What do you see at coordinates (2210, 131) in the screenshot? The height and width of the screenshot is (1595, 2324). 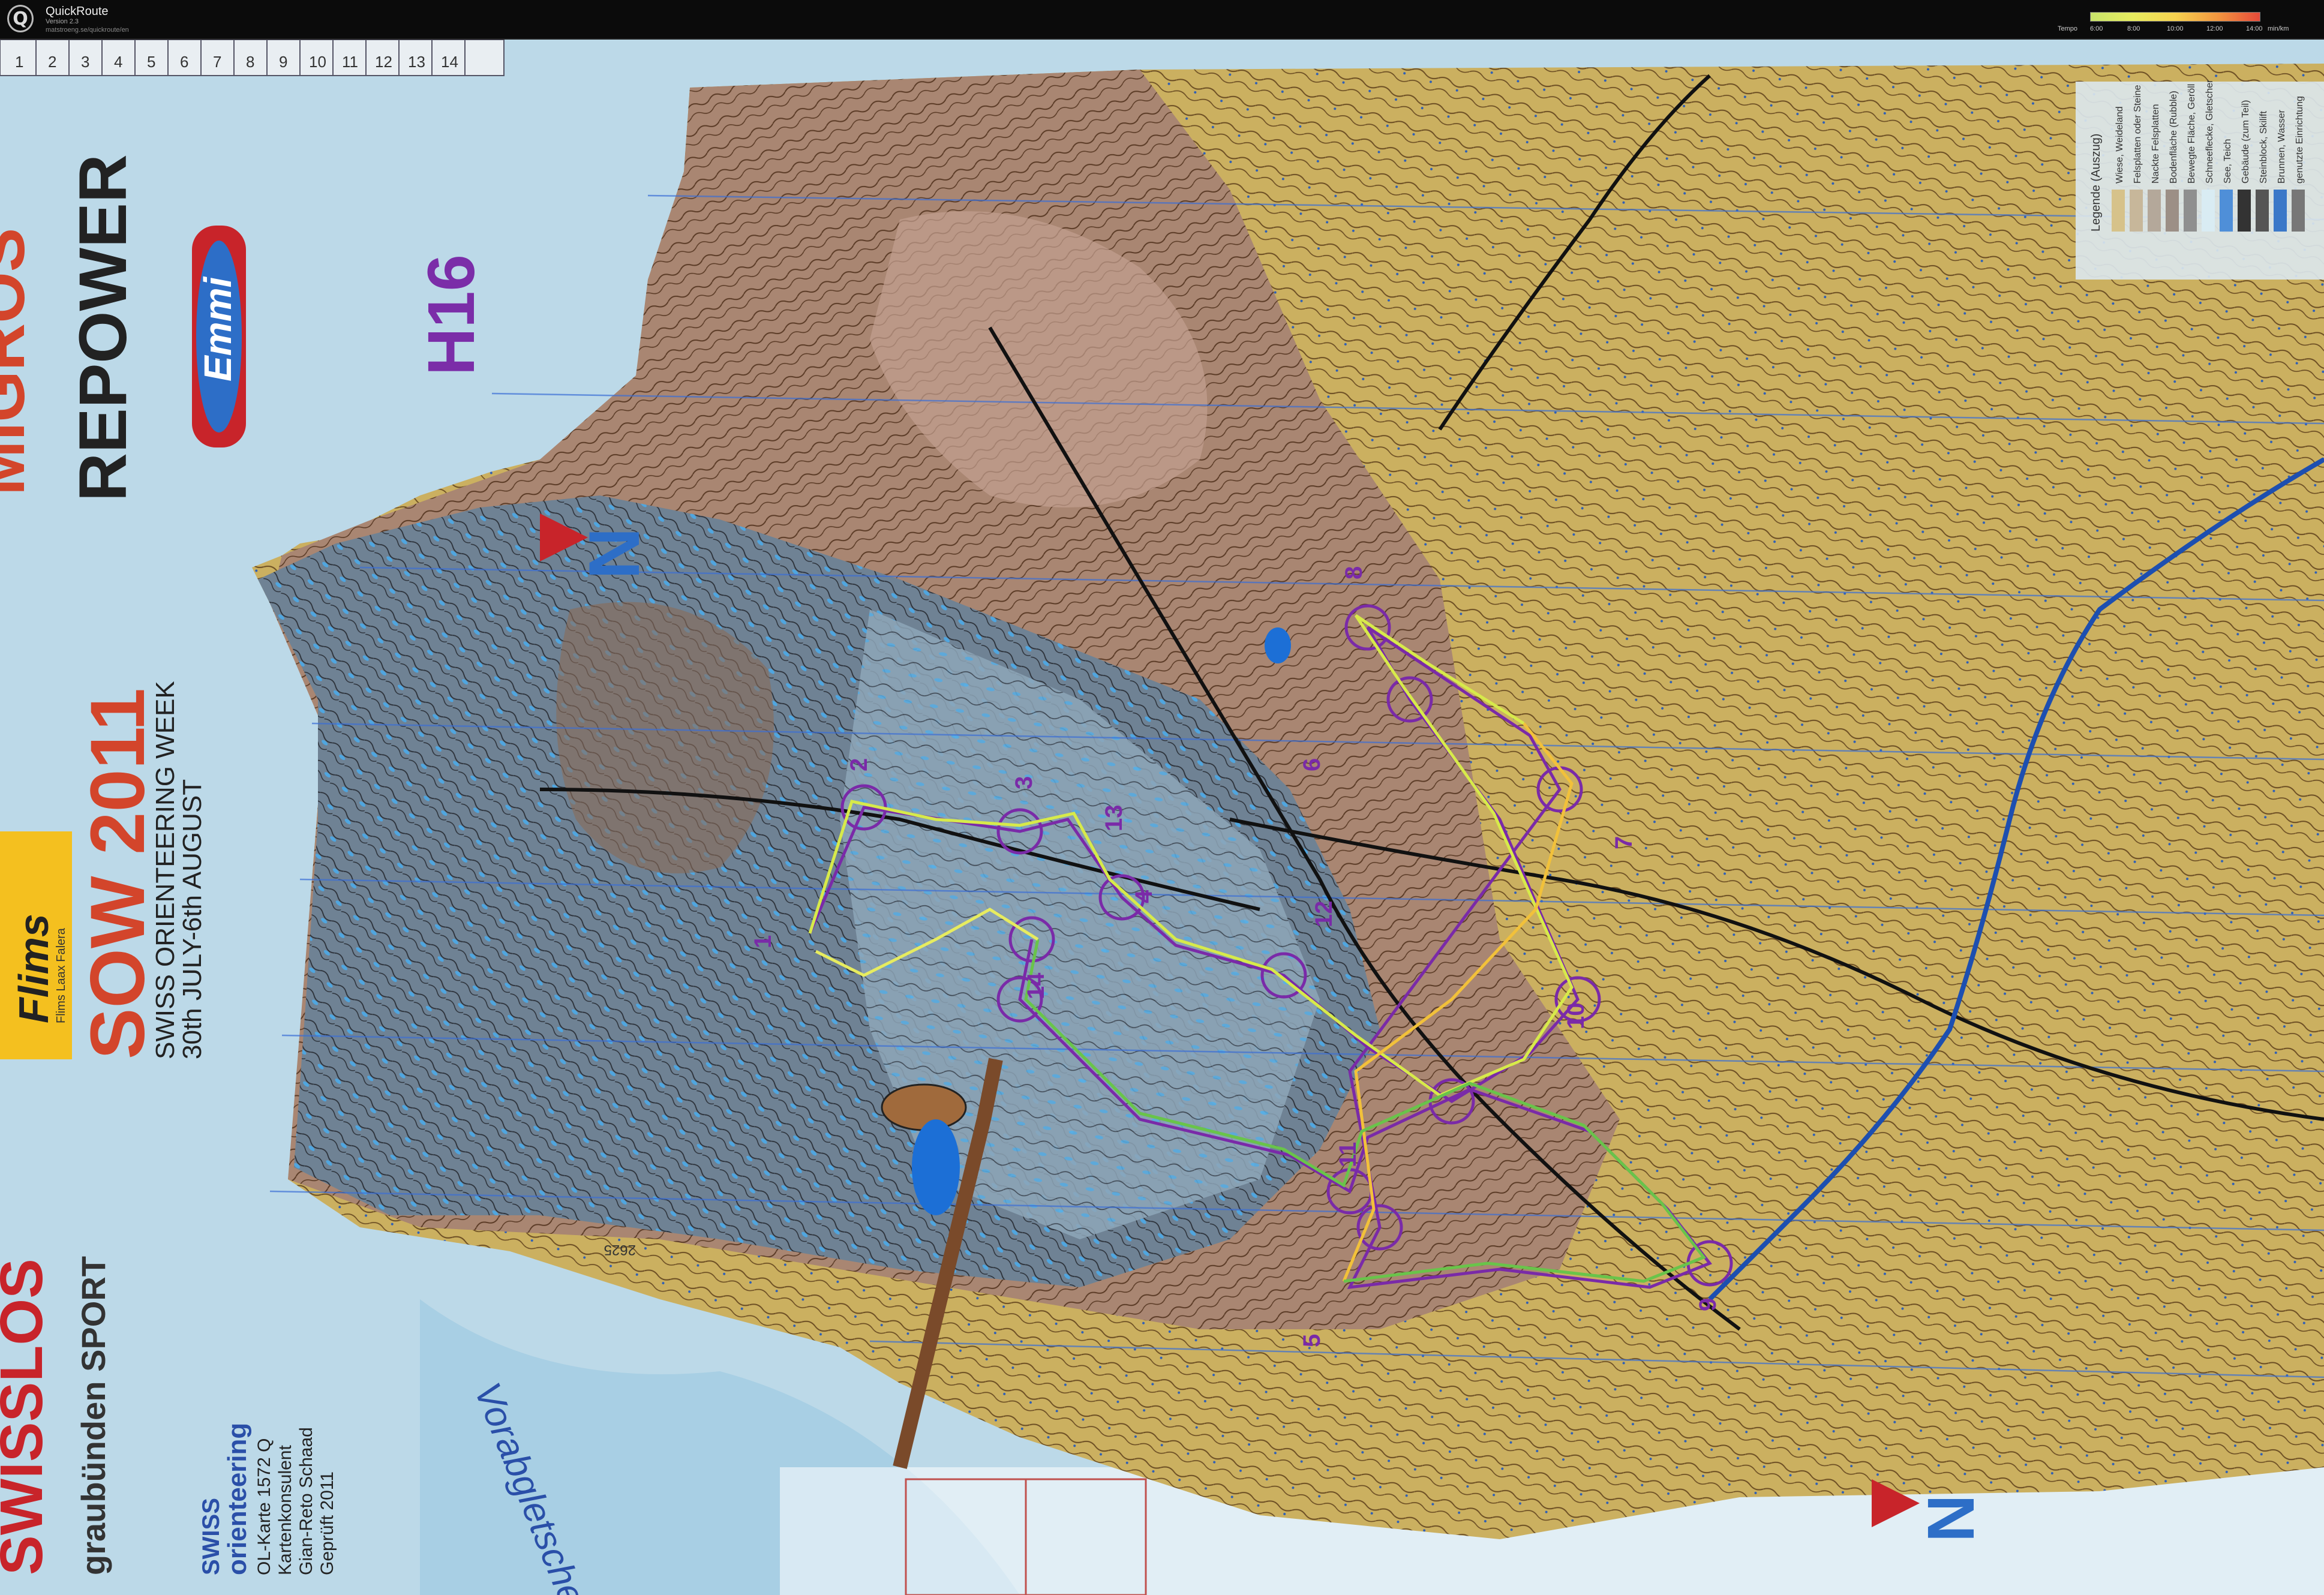 I see `svg-text: Schneeflecke, Gletscher` at bounding box center [2210, 131].